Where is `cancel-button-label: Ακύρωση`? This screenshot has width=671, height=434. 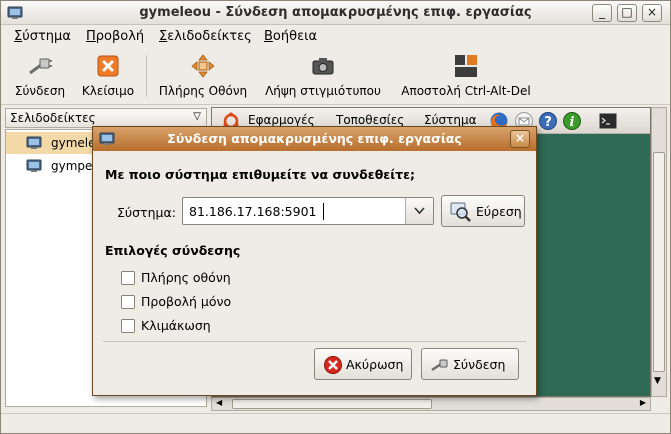 cancel-button-label: Ακύρωση is located at coordinates (375, 364).